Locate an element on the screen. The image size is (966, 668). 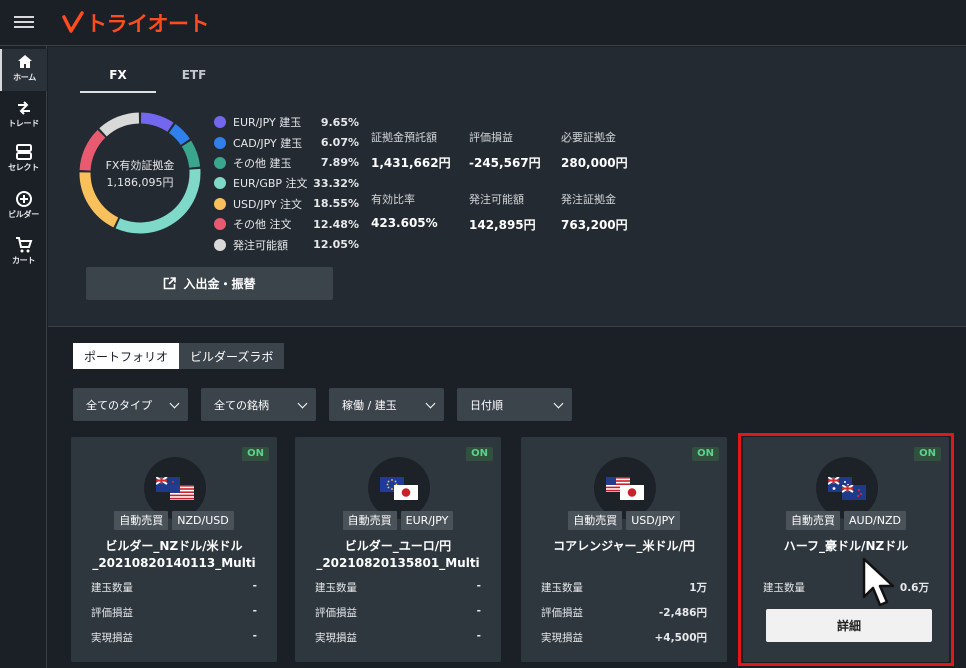
top-bar: トライオート is located at coordinates (483, 23).